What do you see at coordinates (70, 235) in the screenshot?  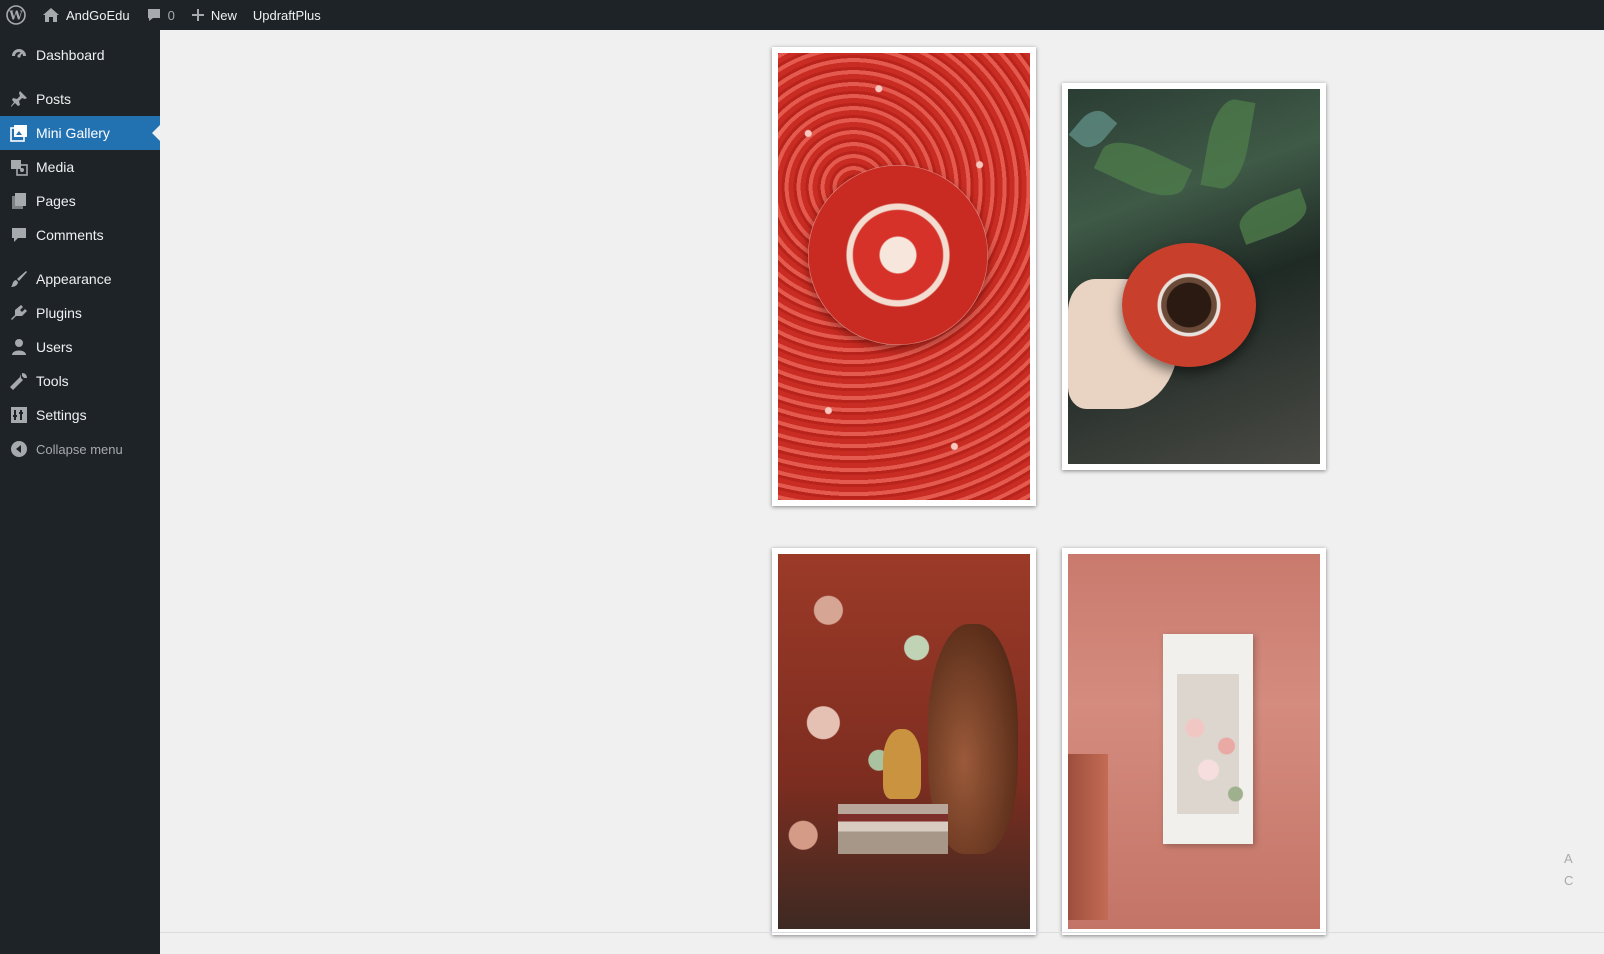 I see `menu-label: Comments` at bounding box center [70, 235].